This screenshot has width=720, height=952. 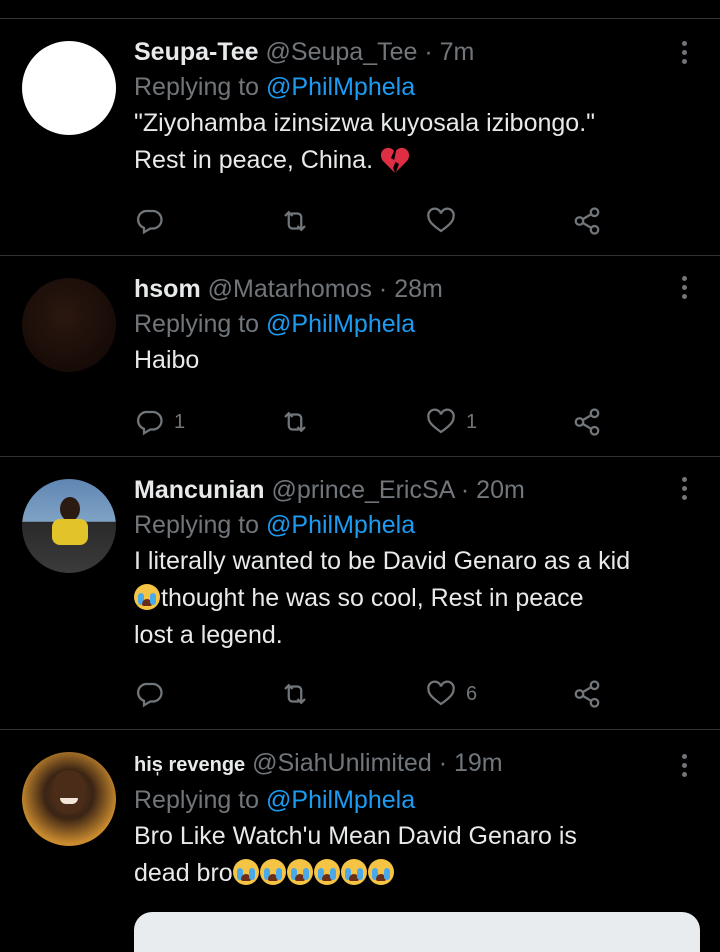 What do you see at coordinates (417, 360) in the screenshot?
I see `tweet-text: Haibo` at bounding box center [417, 360].